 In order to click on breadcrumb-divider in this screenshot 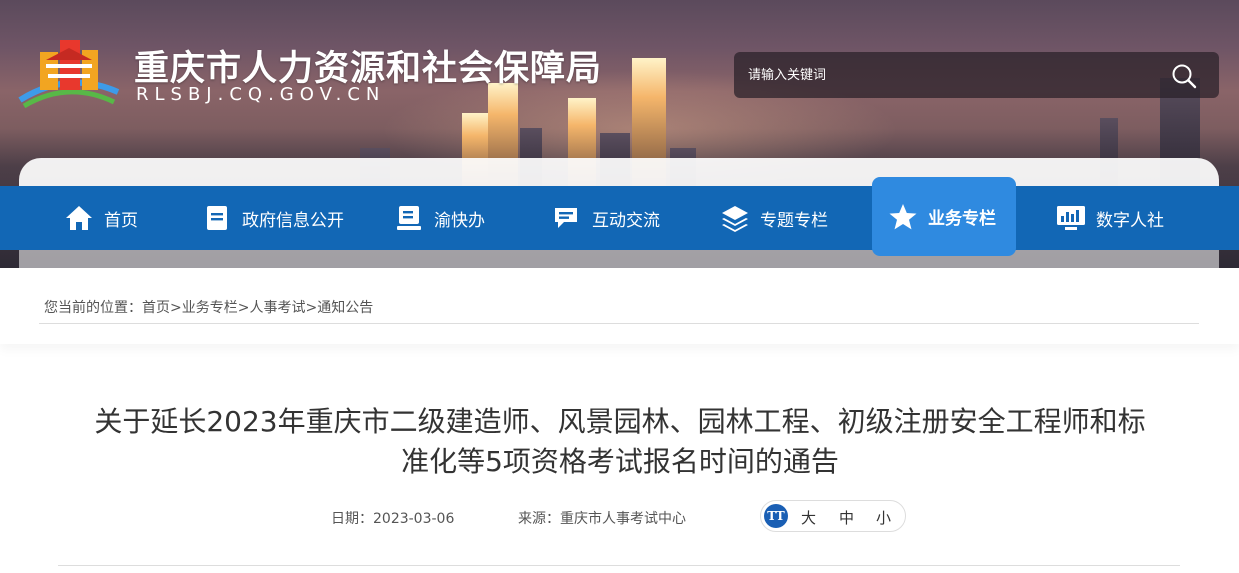, I will do `click(619, 323)`.